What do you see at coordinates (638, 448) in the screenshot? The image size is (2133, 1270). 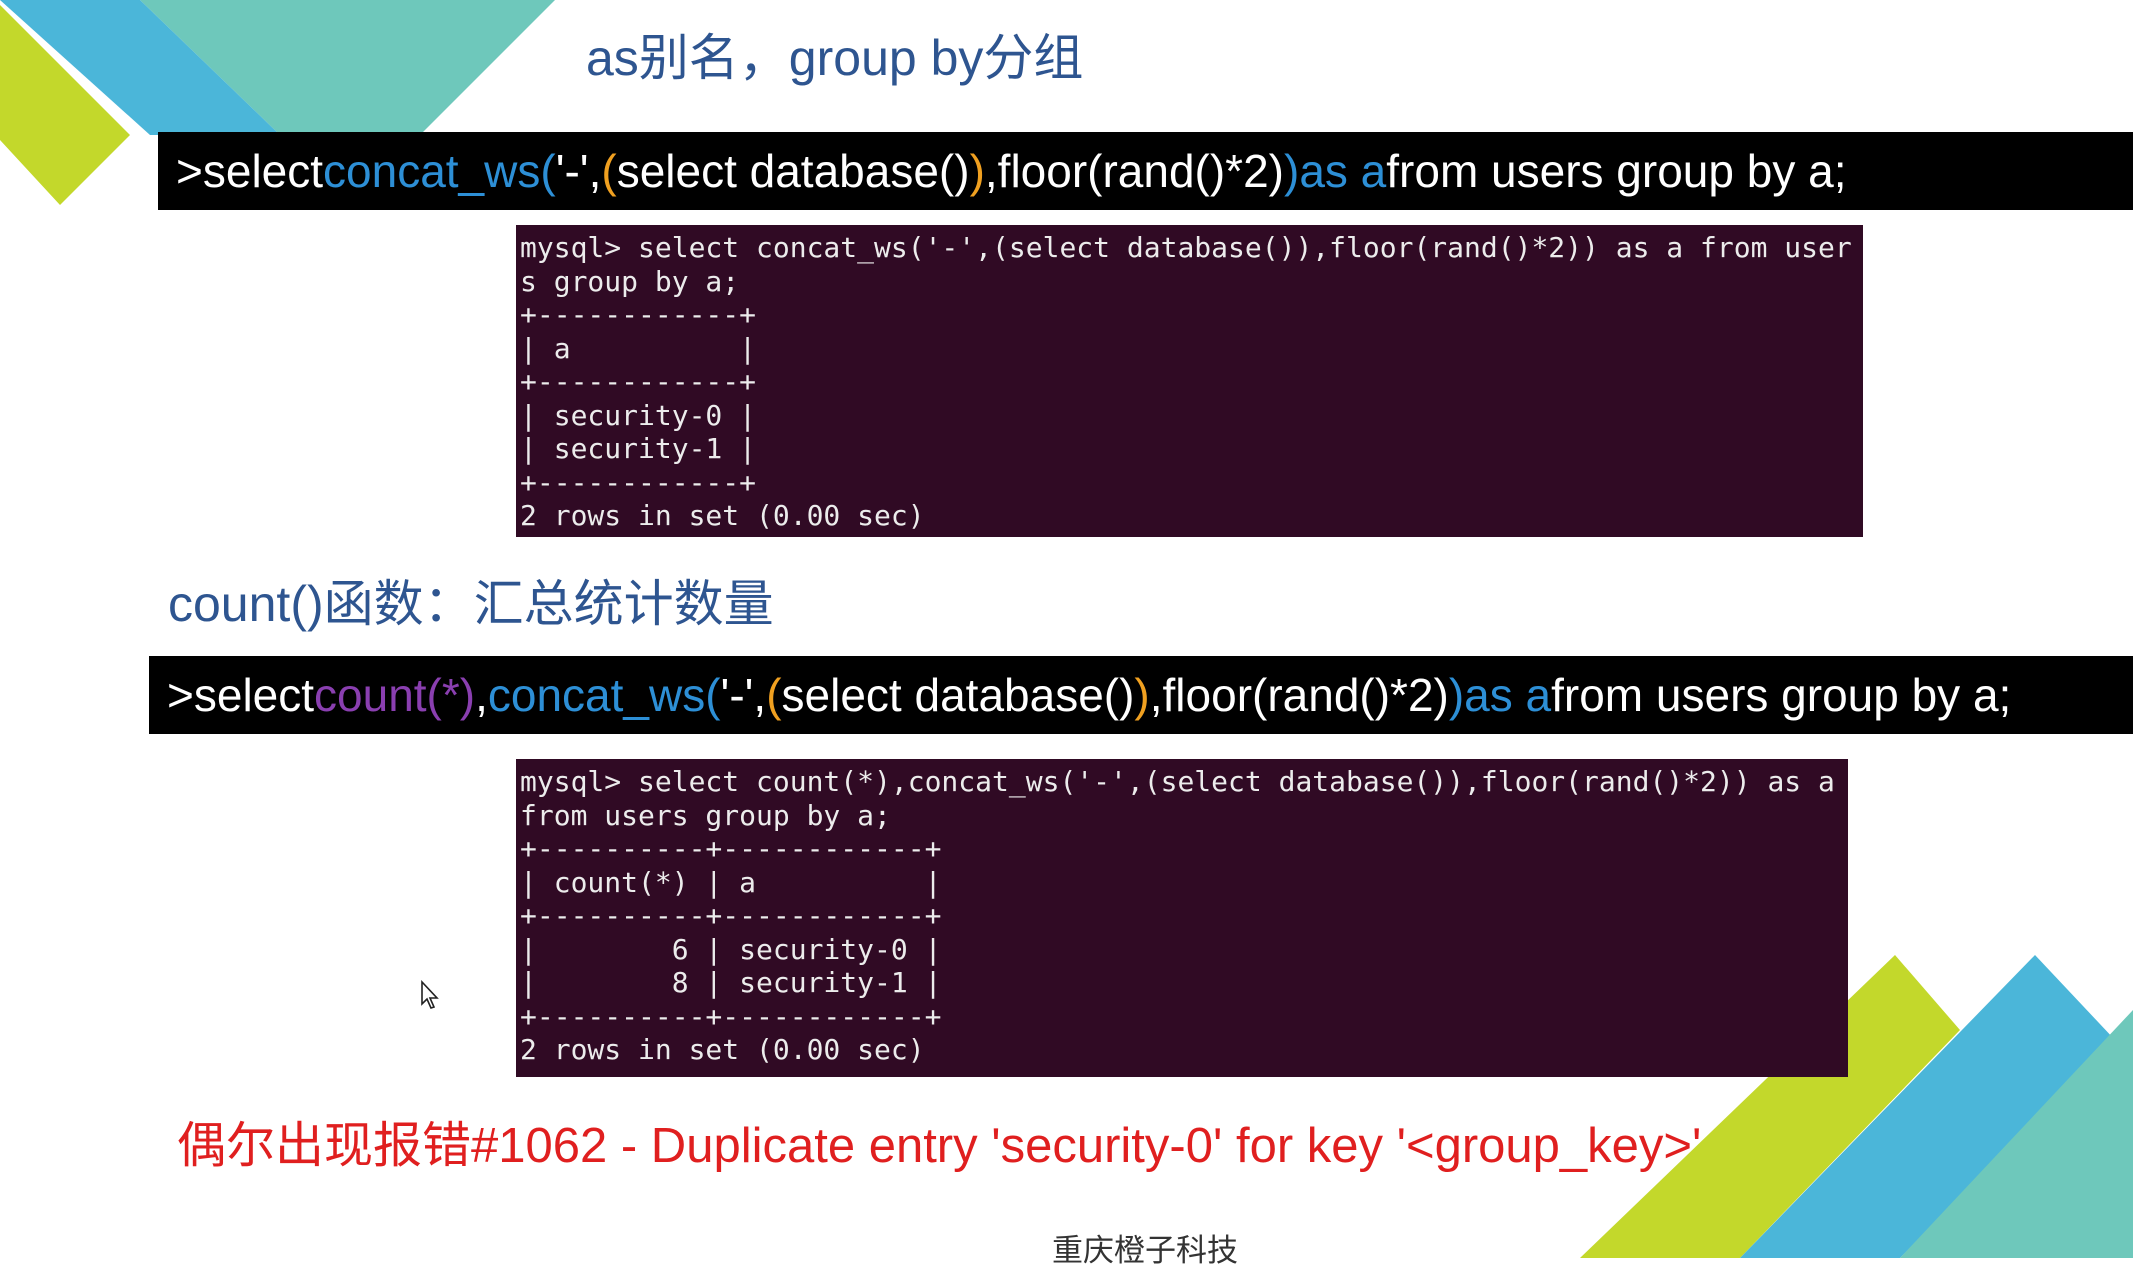 I see `terminal-line: | security-1 |` at bounding box center [638, 448].